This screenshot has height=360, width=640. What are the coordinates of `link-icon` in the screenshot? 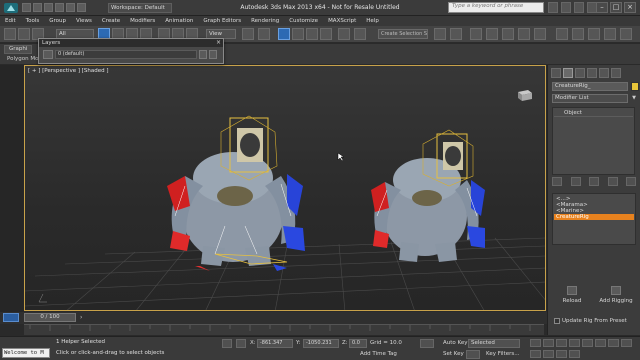 It's located at (24, 34).